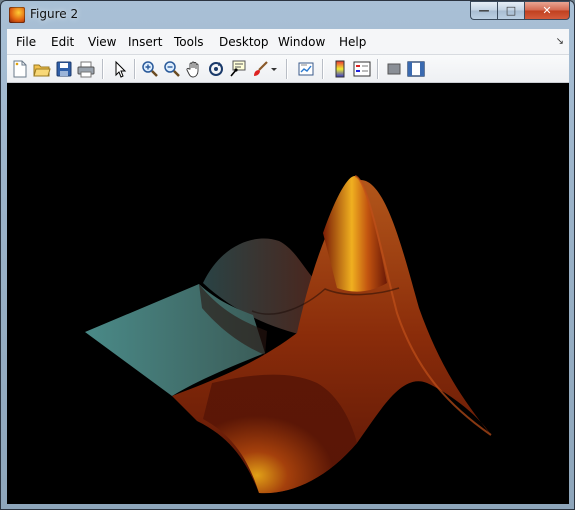 The width and height of the screenshot is (575, 510). Describe the element at coordinates (260, 69) in the screenshot. I see `brush-icon` at that location.